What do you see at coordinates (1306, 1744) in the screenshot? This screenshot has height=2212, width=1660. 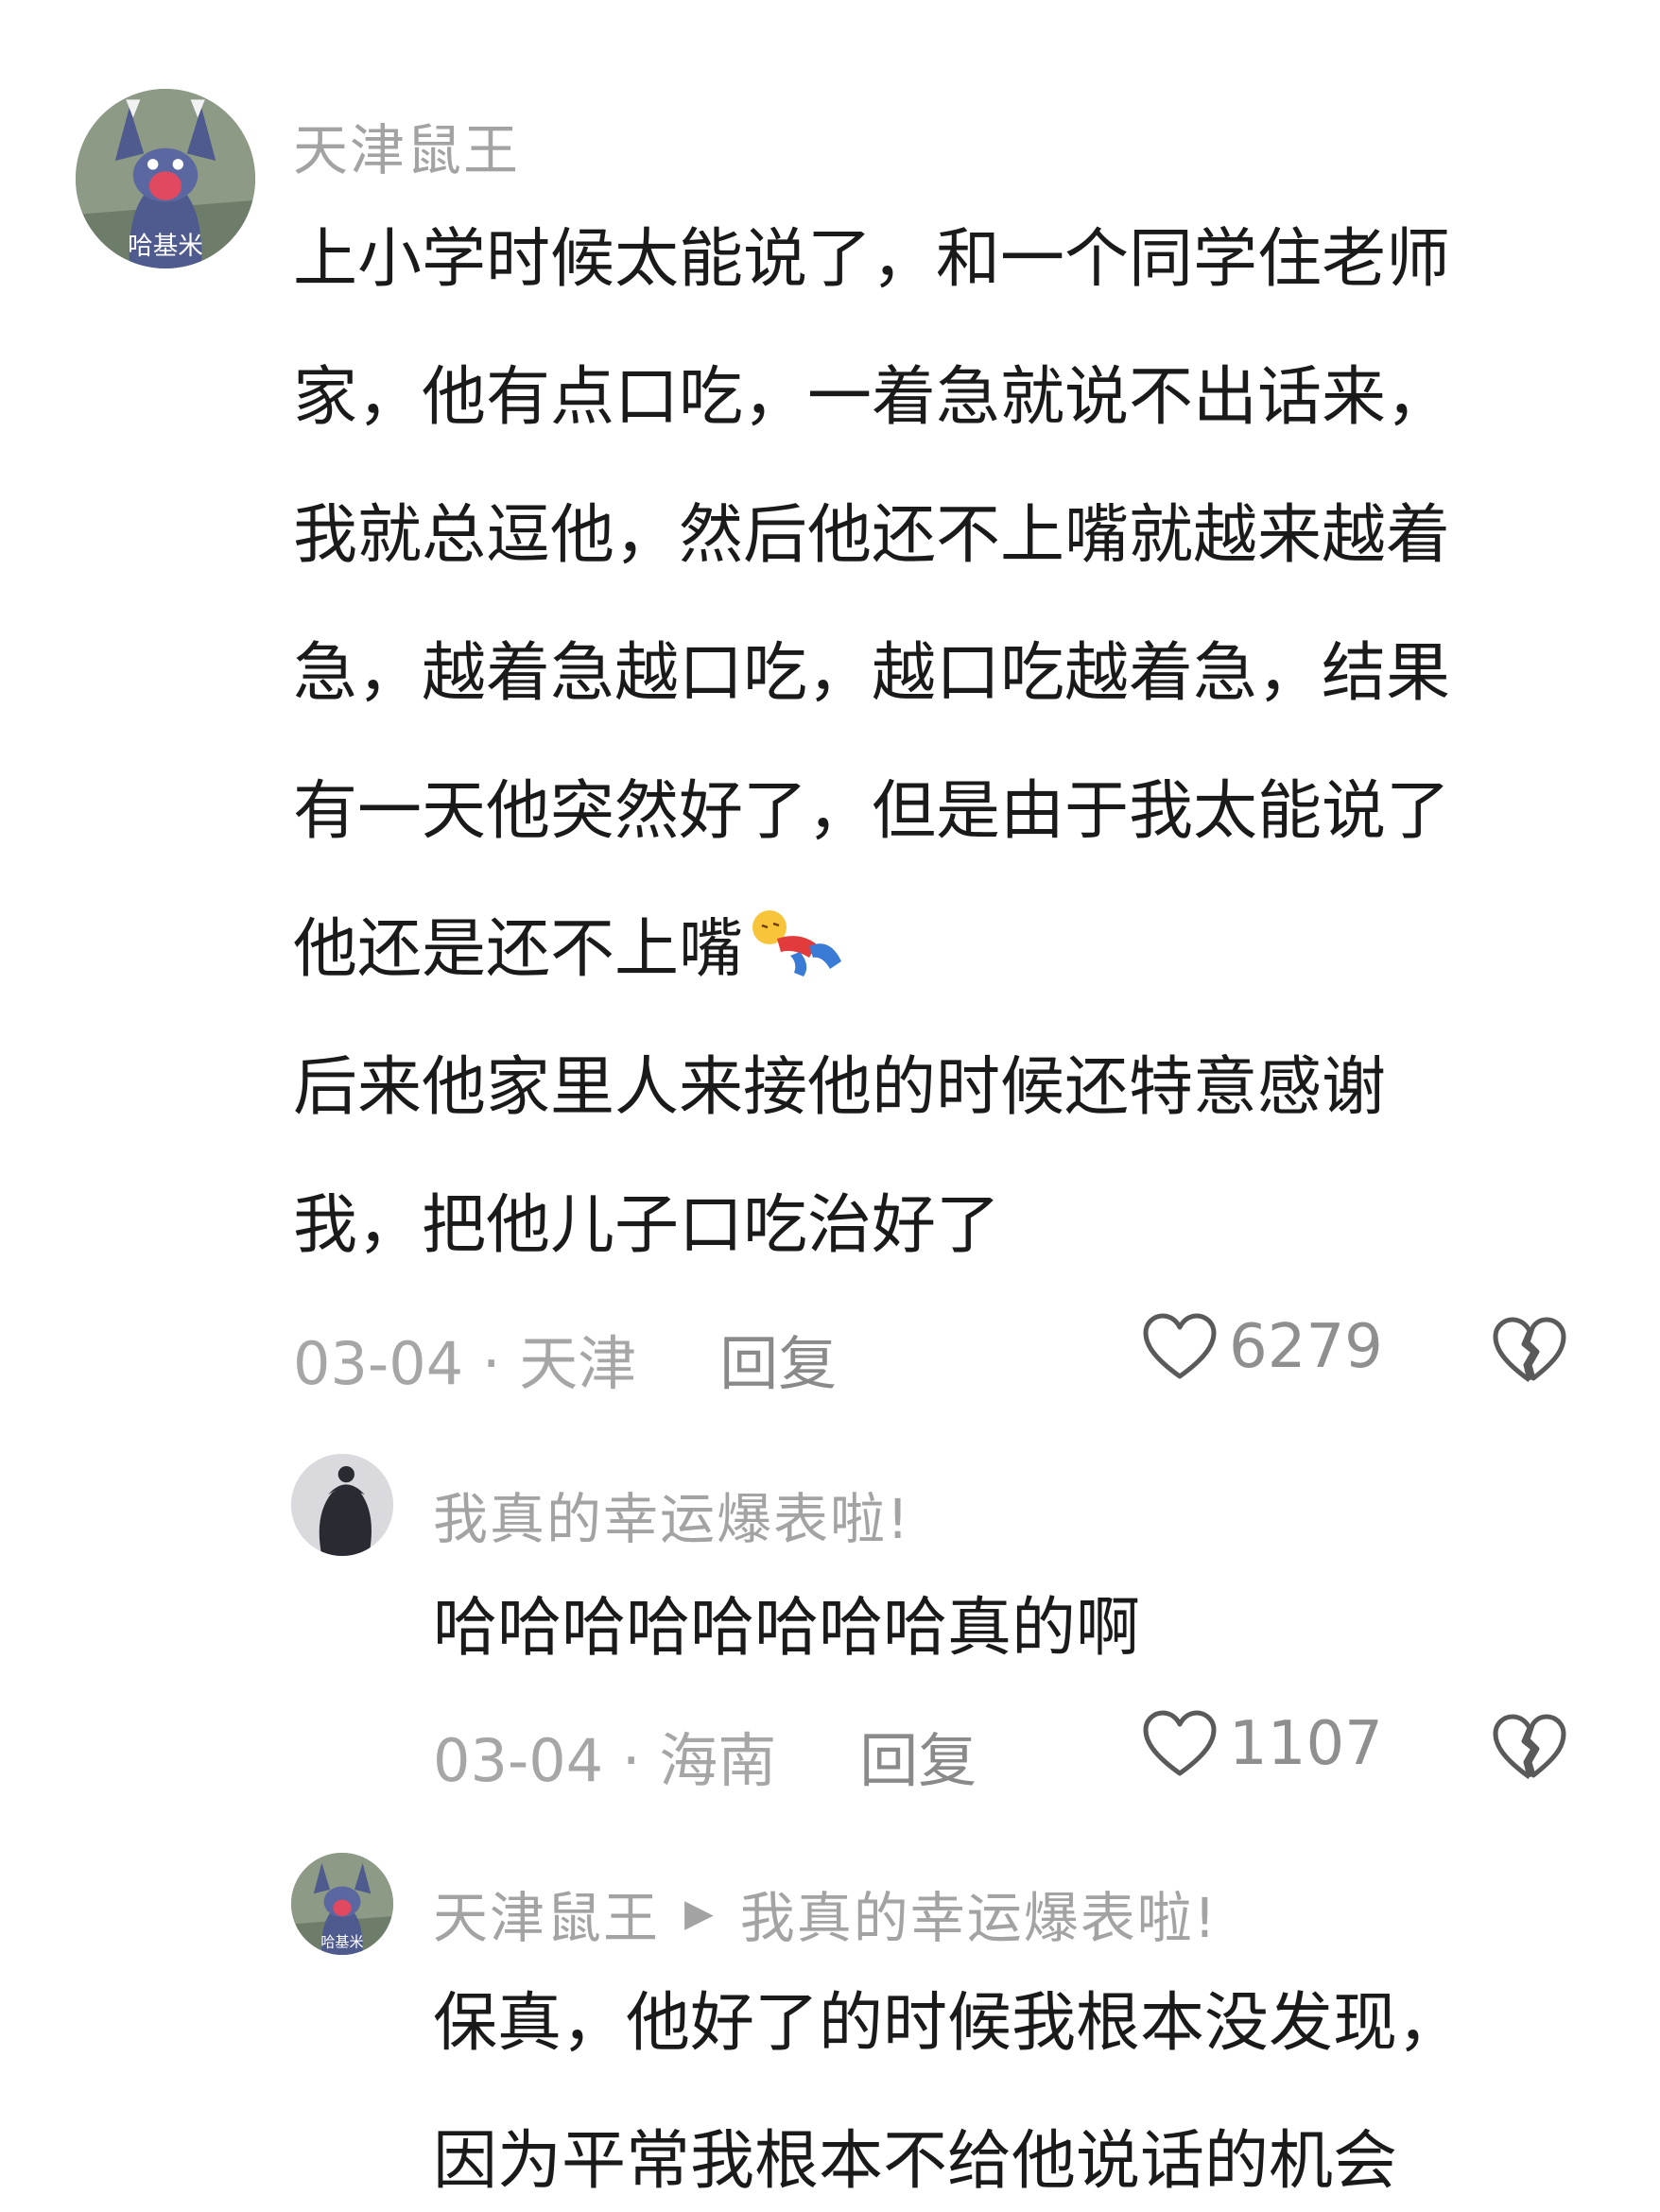 I see `like-count: 1107` at bounding box center [1306, 1744].